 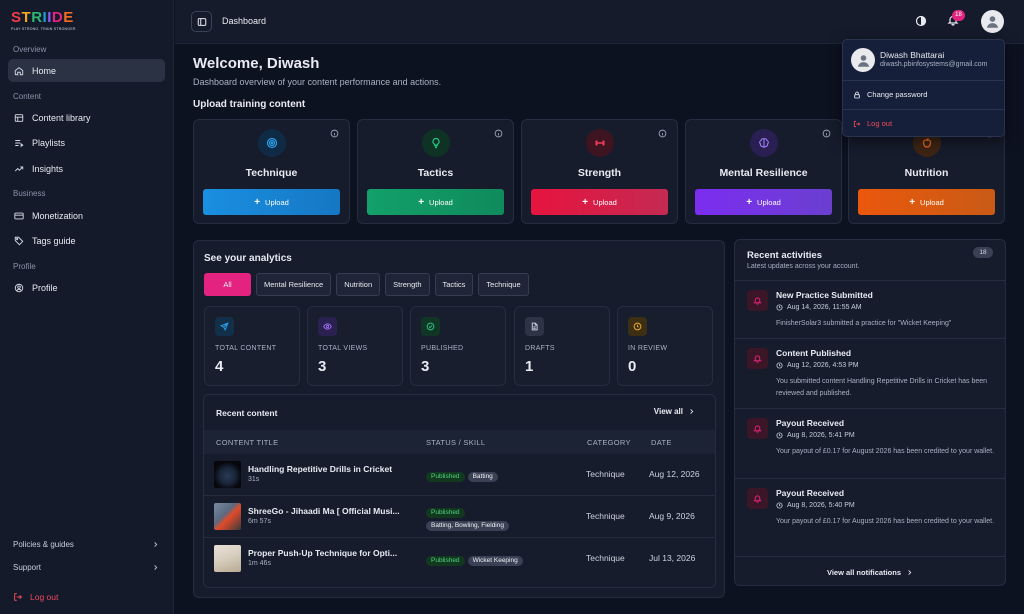 I want to click on library-icon, so click(x=19, y=118).